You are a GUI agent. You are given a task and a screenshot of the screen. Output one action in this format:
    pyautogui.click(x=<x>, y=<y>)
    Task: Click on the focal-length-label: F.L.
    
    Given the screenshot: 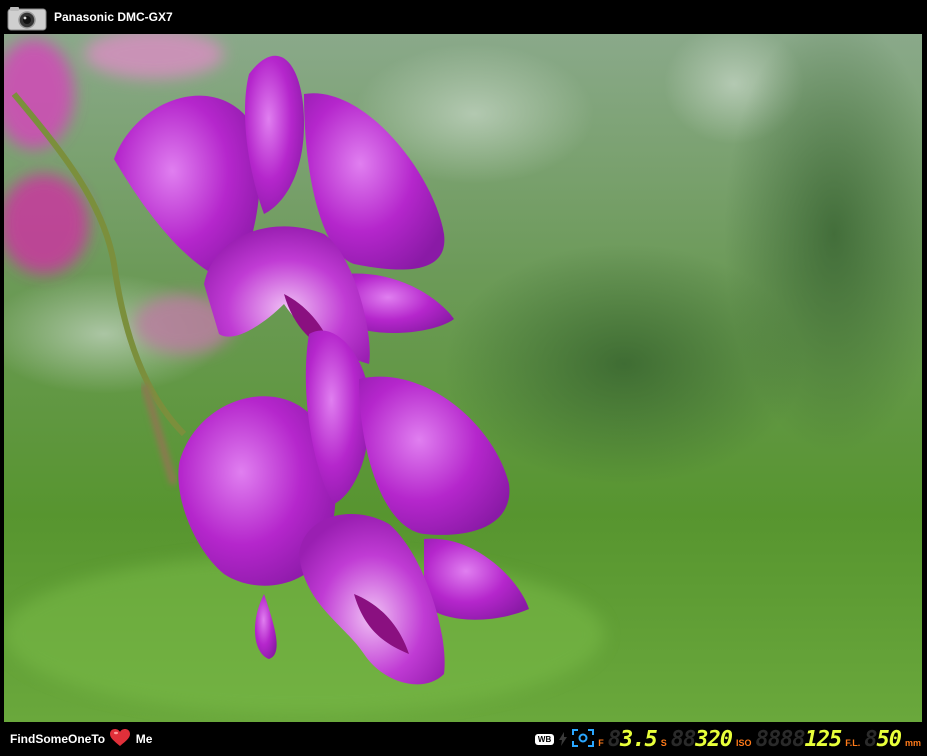 What is the action you would take?
    pyautogui.click(x=853, y=743)
    